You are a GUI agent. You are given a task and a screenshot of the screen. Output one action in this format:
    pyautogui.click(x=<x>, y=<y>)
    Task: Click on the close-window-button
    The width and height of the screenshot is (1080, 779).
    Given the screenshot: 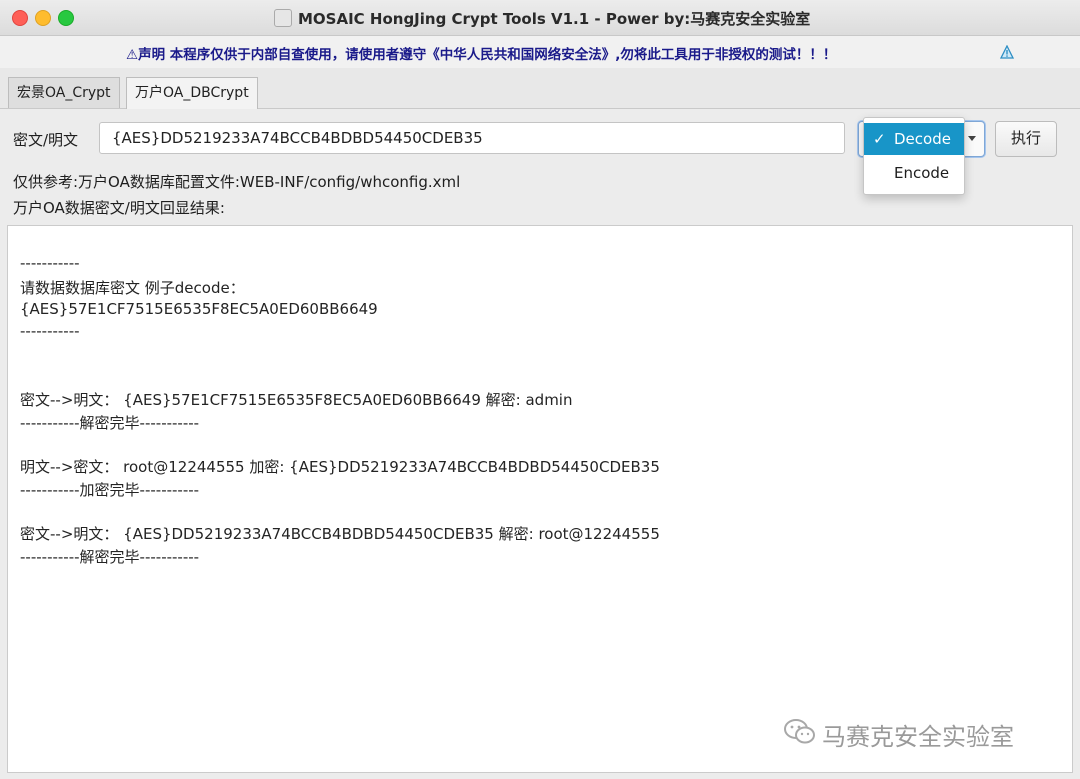 What is the action you would take?
    pyautogui.click(x=20, y=18)
    